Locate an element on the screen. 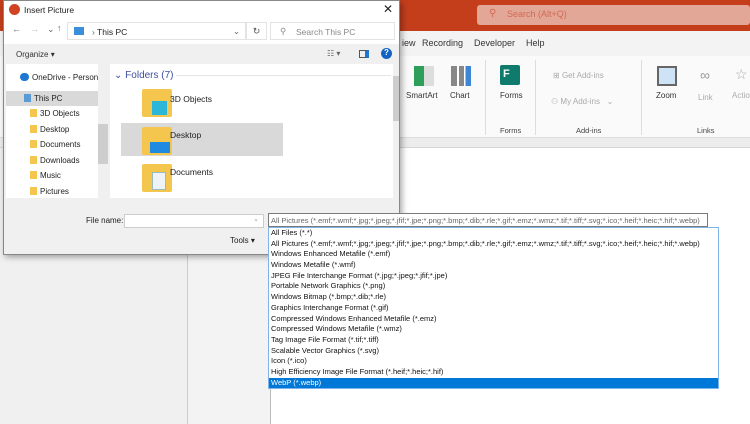 This screenshot has height=424, width=750. nav-item-this-pc: This PC is located at coordinates (52, 98).